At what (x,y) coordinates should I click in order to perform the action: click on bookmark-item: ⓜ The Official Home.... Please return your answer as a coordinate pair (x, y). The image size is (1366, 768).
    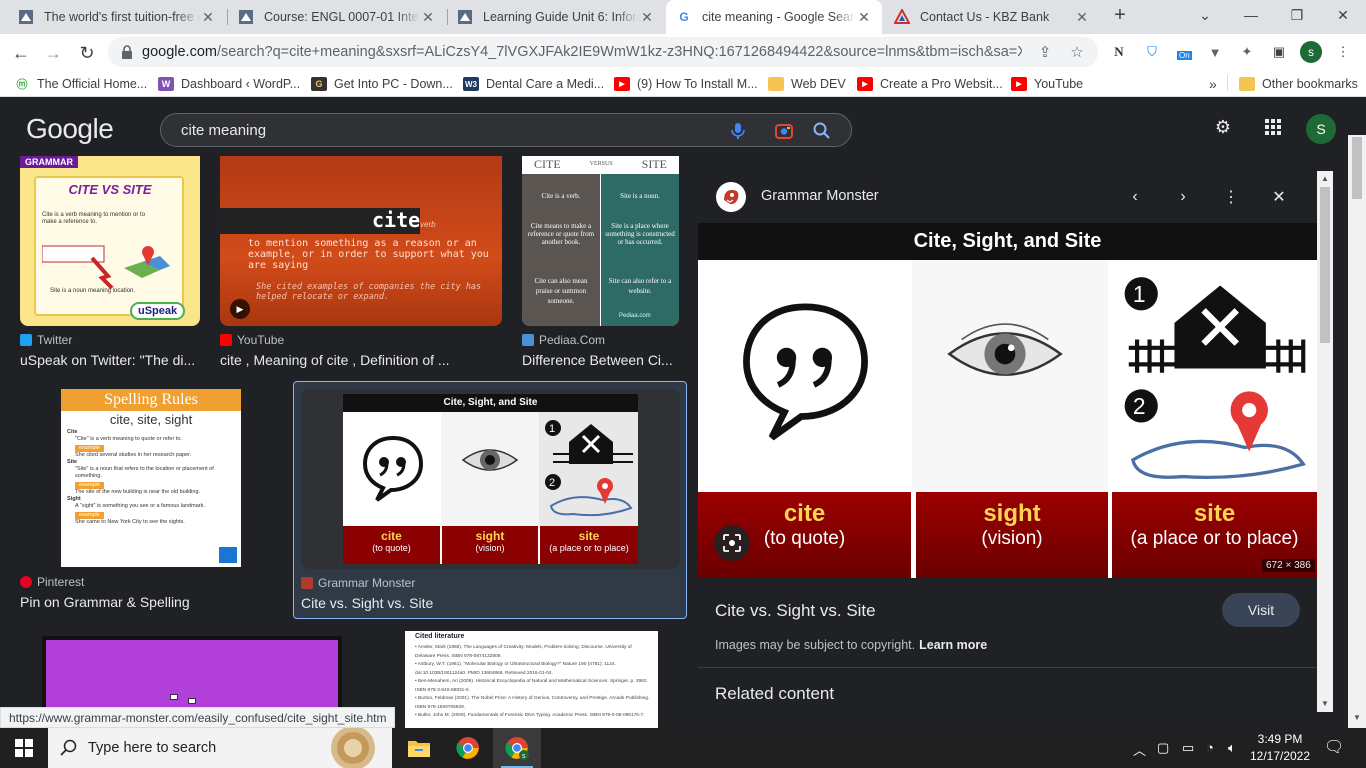
    Looking at the image, I should click on (81, 84).